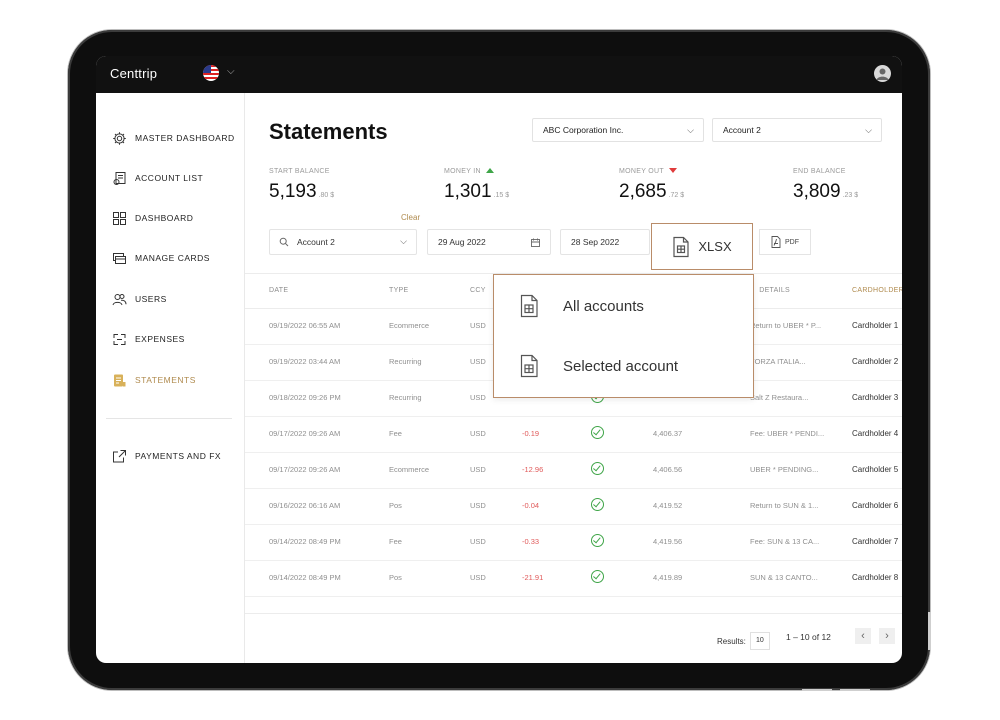  What do you see at coordinates (326, 195) in the screenshot?
I see `start-balance-decimals: .80 $` at bounding box center [326, 195].